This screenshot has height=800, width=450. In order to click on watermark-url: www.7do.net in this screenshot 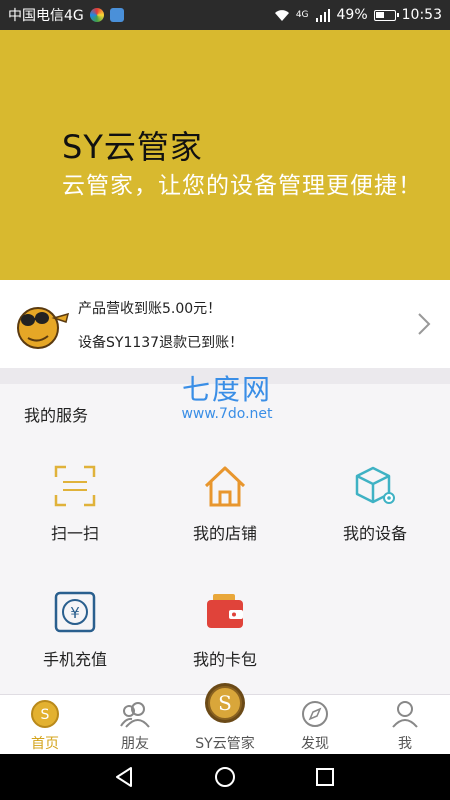, I will do `click(227, 414)`.